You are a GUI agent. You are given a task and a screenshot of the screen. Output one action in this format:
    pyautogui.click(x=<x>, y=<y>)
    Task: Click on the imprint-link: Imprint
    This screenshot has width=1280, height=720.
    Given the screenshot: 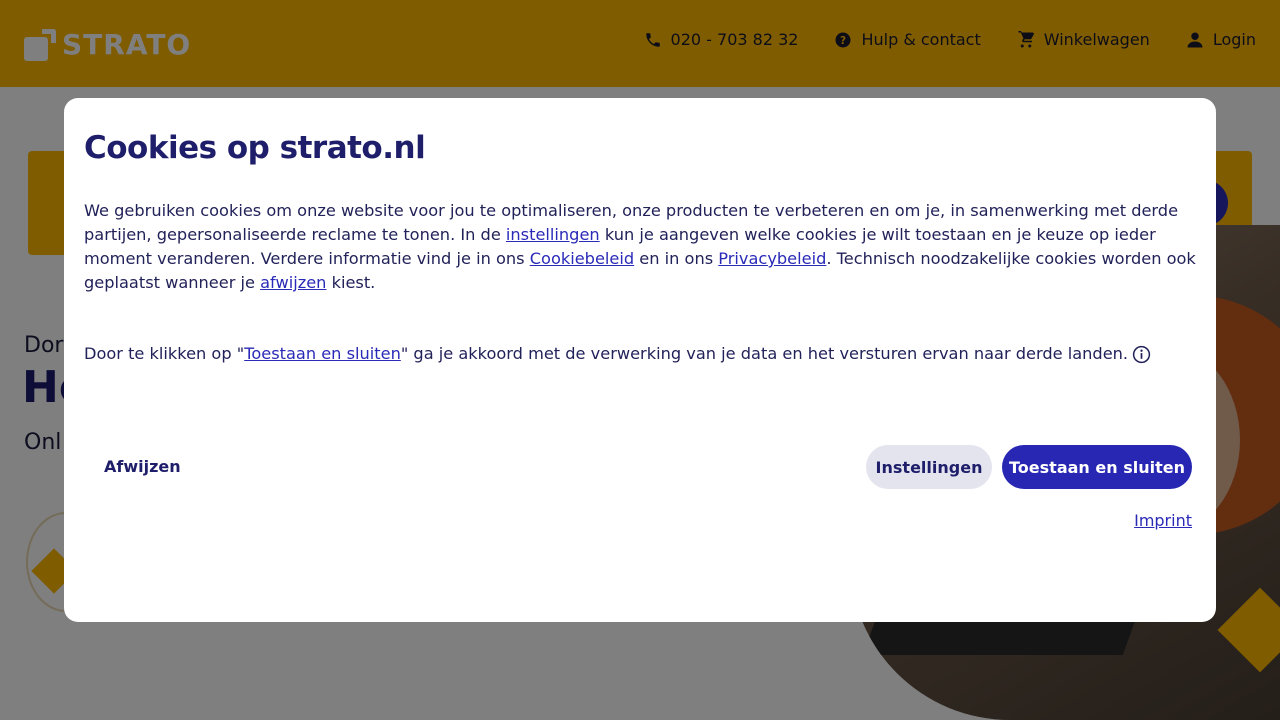 What is the action you would take?
    pyautogui.click(x=1163, y=520)
    